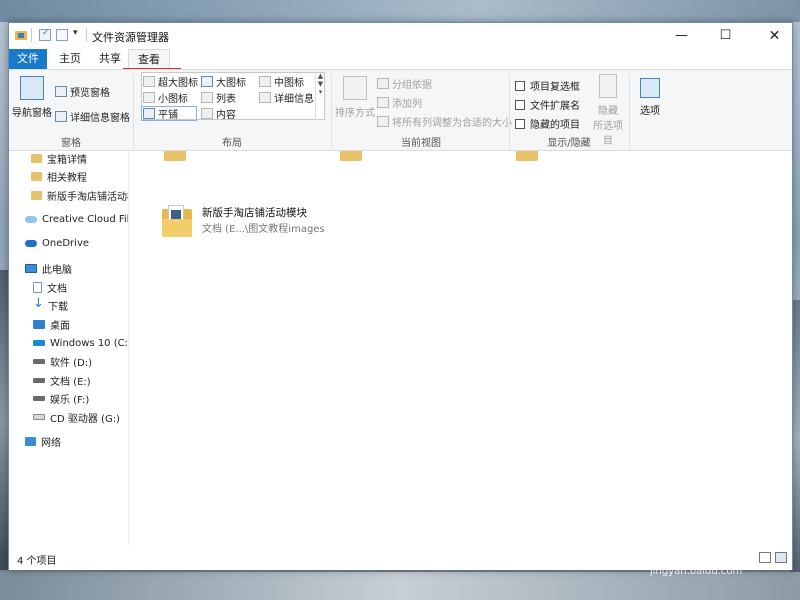  I want to click on close-button: ✕, so click(774, 36).